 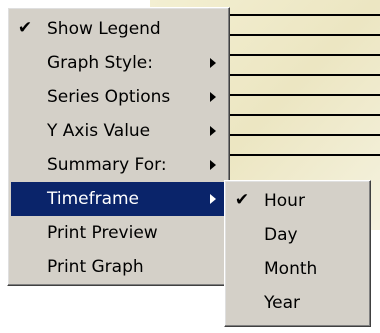 I want to click on menu-item-y-axis-value: Y Axis Value, so click(x=118, y=131).